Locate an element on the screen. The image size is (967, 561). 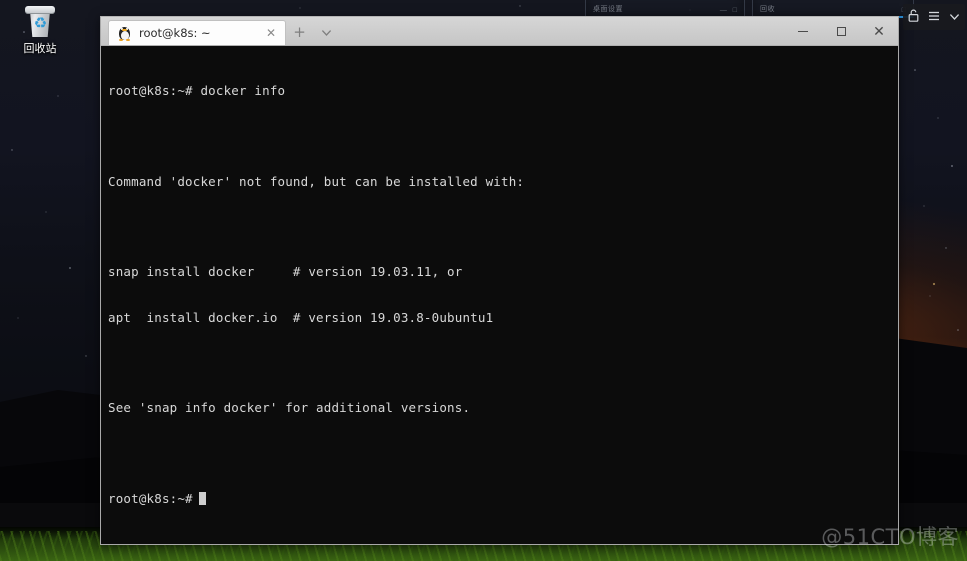
close-button: ✕ is located at coordinates (879, 31).